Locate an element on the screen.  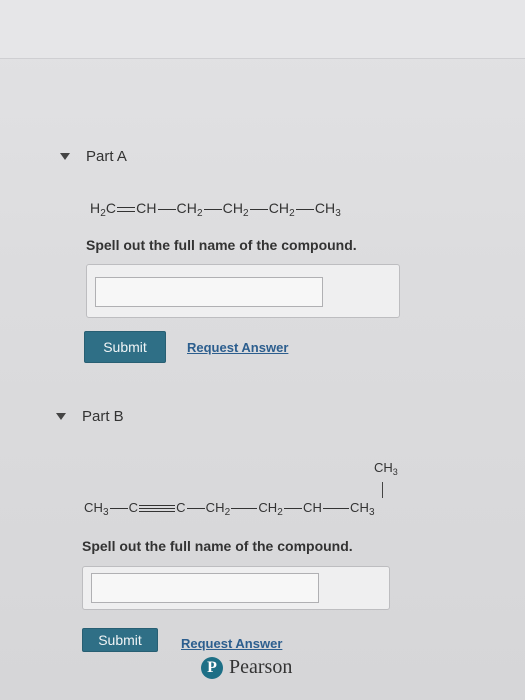
part-a-header: Part A is located at coordinates (93, 156).